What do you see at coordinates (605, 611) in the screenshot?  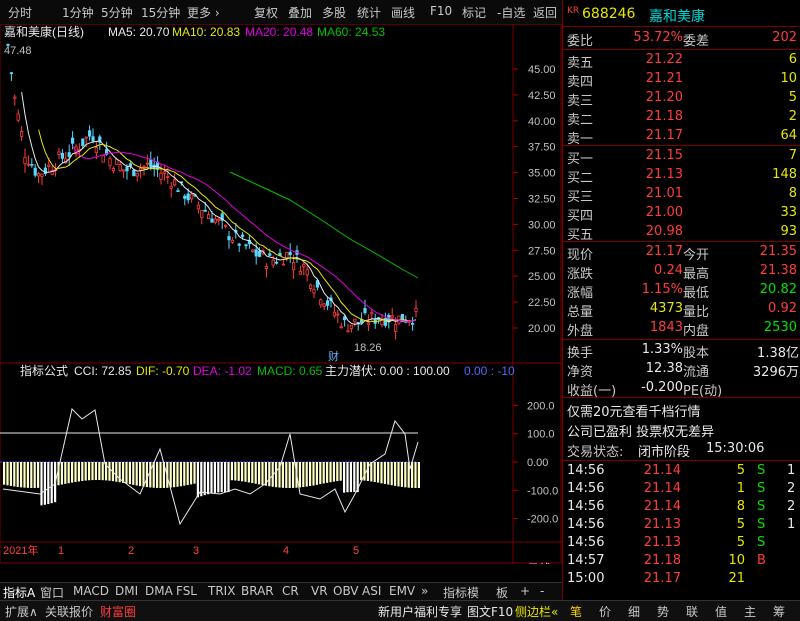 I see `panel-tab-1: 价` at bounding box center [605, 611].